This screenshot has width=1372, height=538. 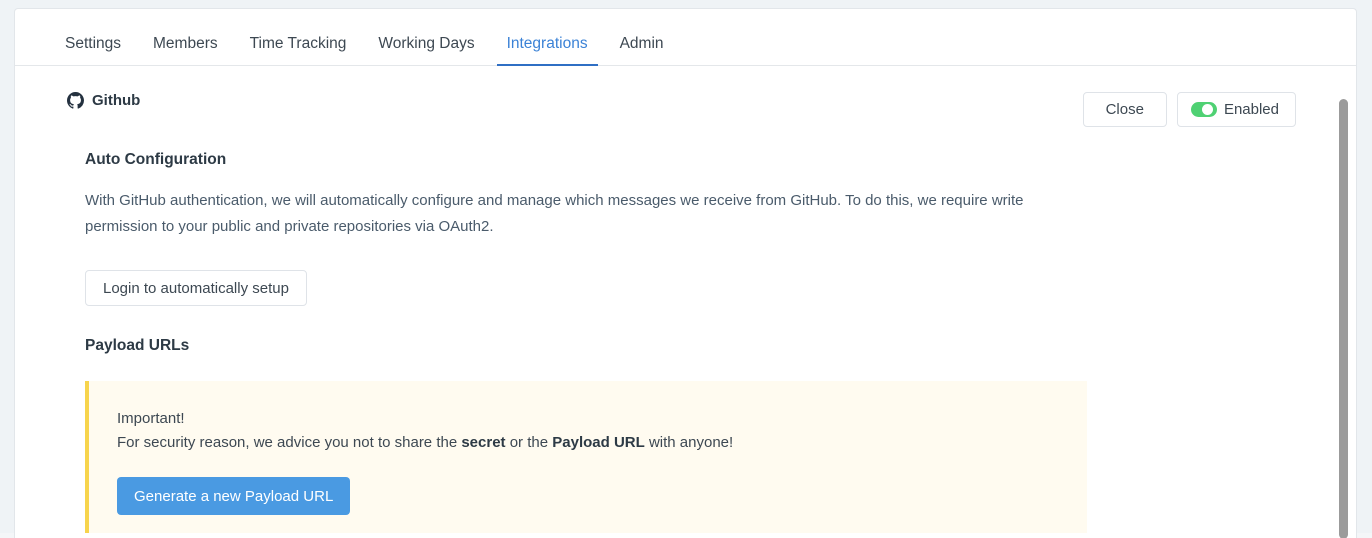 I want to click on generate-payload-url-button: Generate a new Payload URL, so click(x=233, y=496).